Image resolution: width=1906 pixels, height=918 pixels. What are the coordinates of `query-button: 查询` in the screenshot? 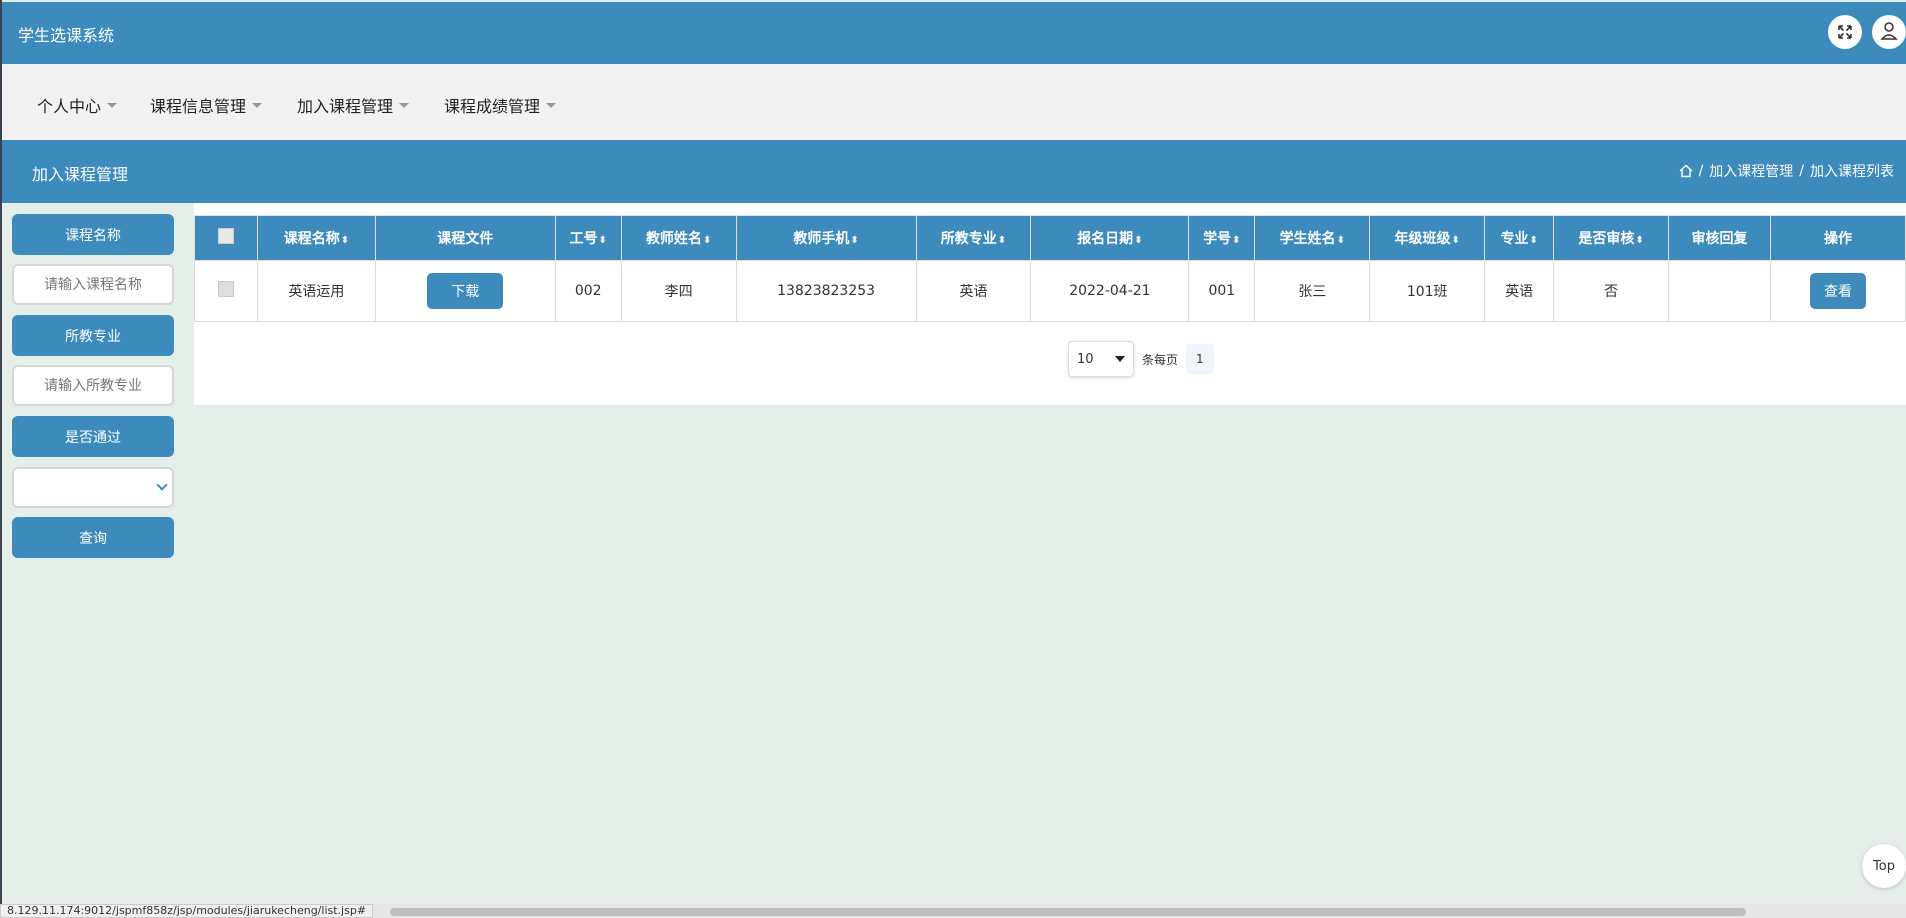 It's located at (93, 537).